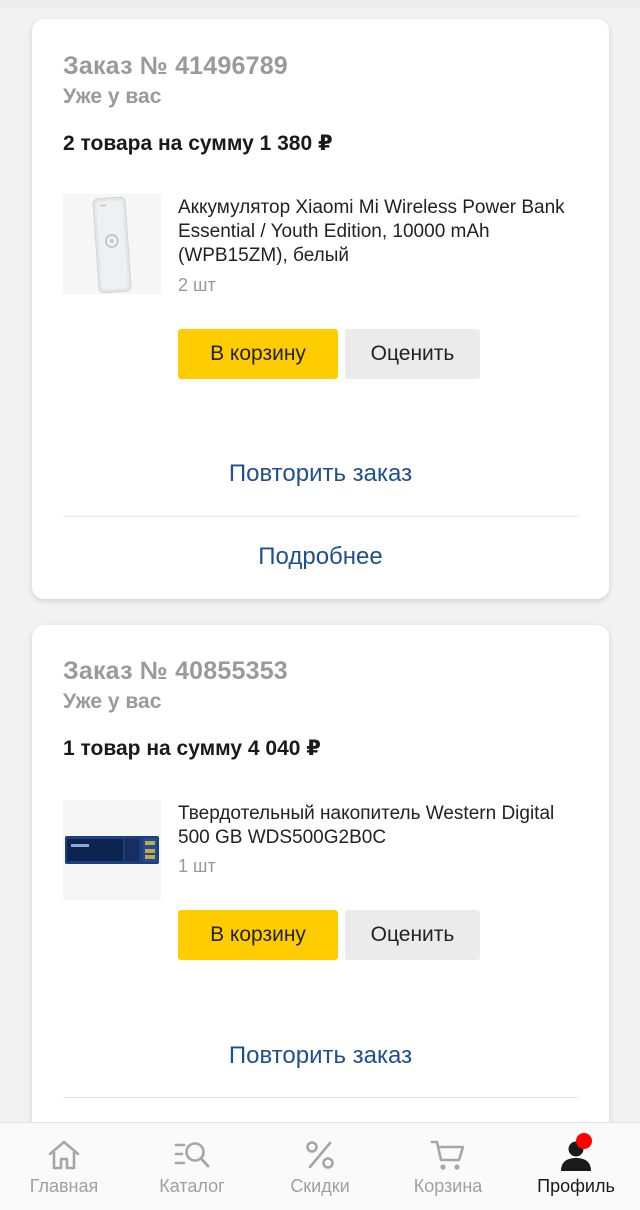 The height and width of the screenshot is (1210, 640). I want to click on nav-item-cart: Корзина, so click(448, 1166).